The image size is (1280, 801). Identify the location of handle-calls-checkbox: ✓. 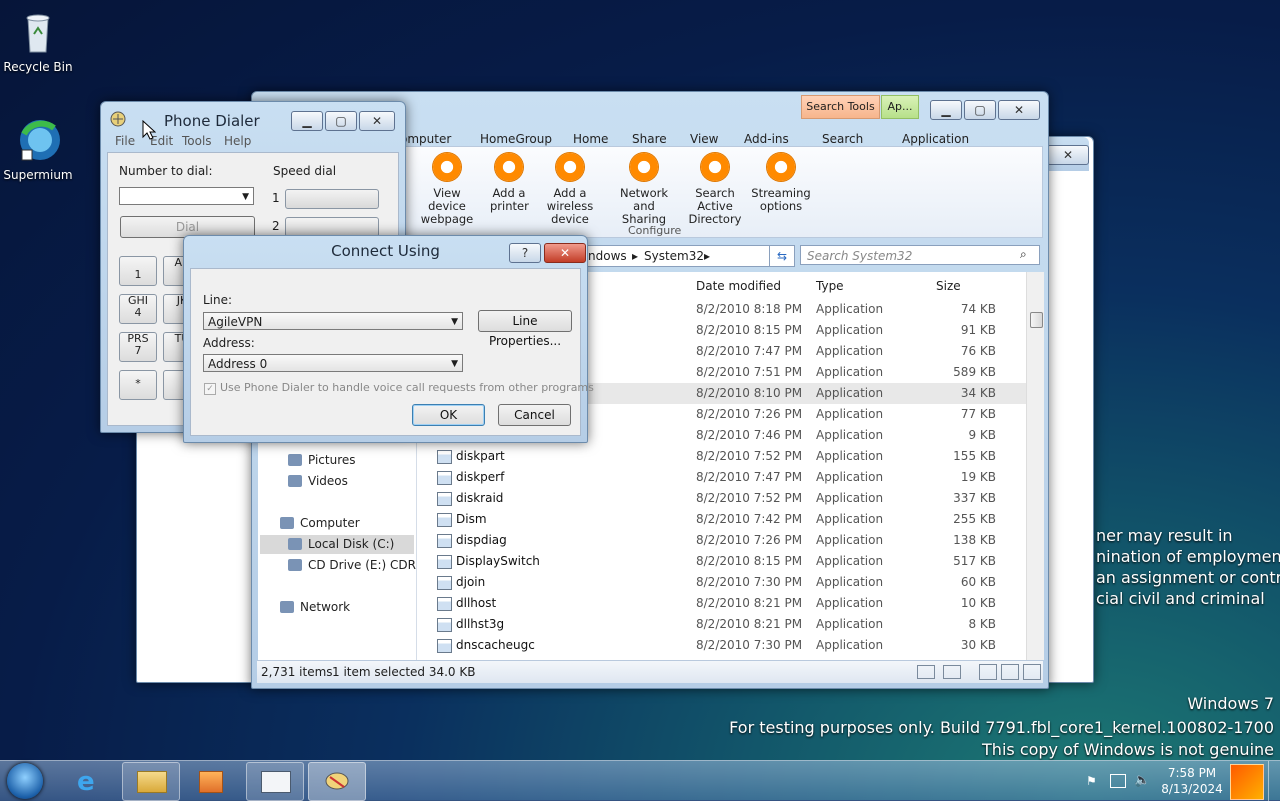
(210, 389).